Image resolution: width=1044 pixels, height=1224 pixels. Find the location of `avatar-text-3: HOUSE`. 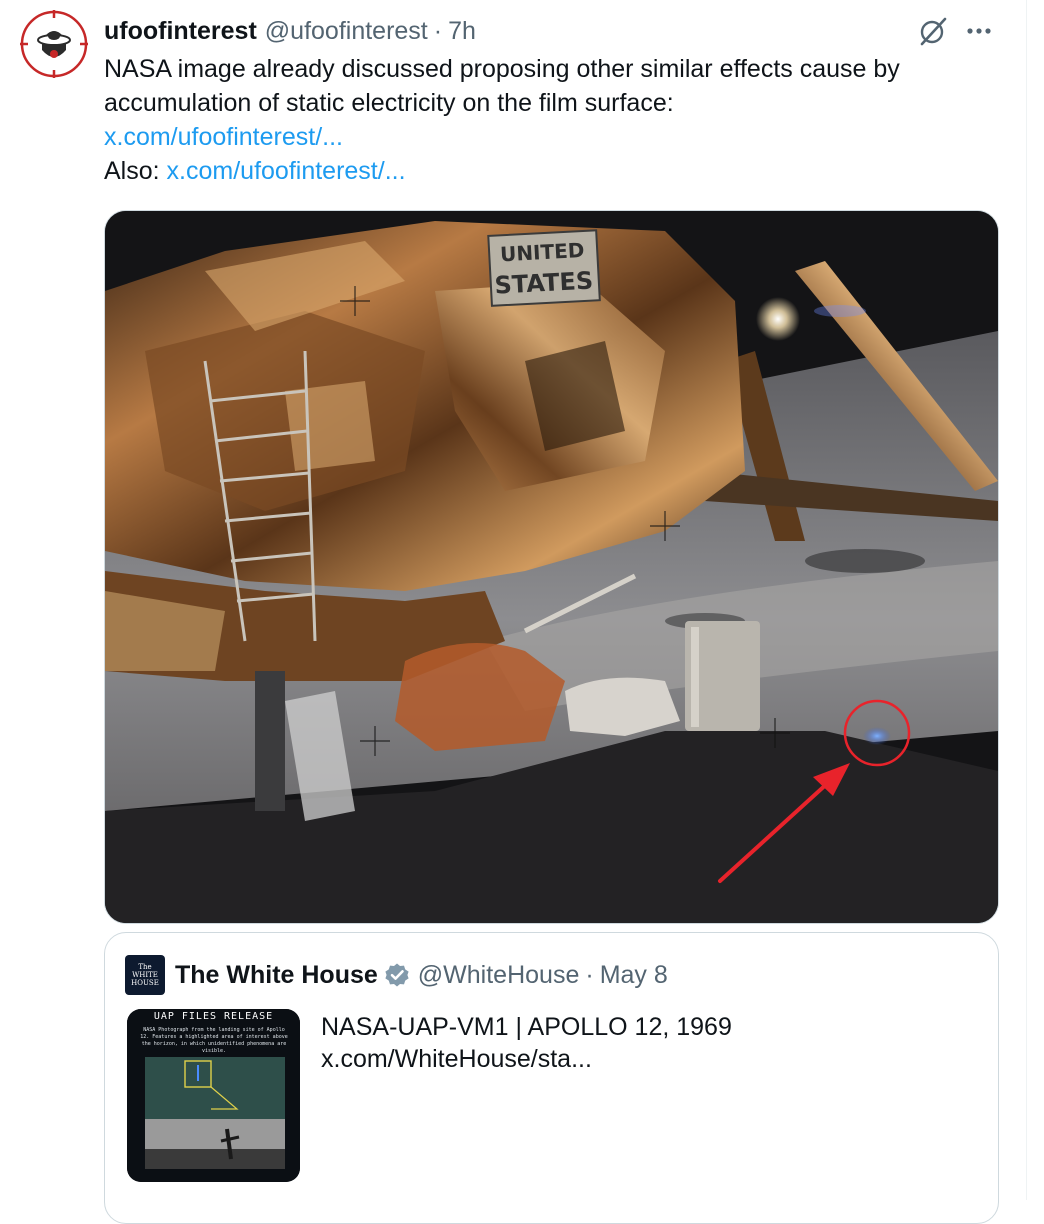

avatar-text-3: HOUSE is located at coordinates (145, 983).